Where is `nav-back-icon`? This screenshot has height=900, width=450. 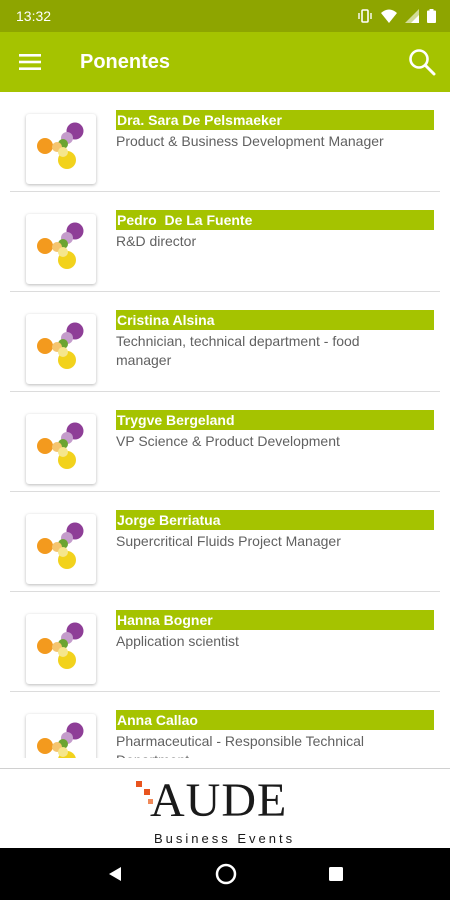 nav-back-icon is located at coordinates (115, 874).